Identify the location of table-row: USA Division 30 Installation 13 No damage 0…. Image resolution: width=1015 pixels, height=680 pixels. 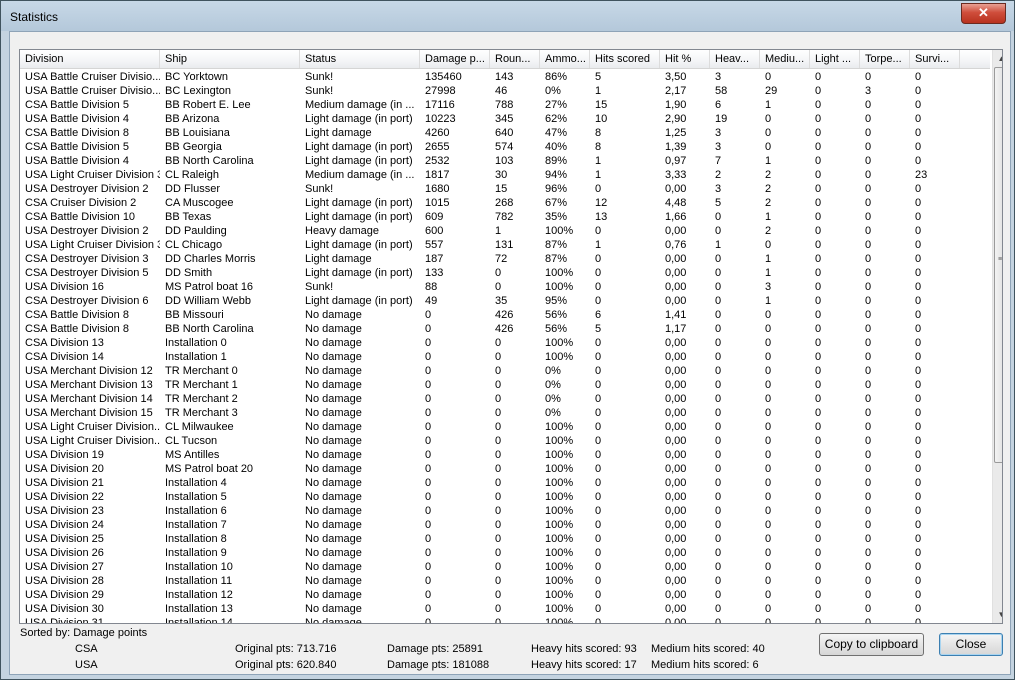
(505, 609).